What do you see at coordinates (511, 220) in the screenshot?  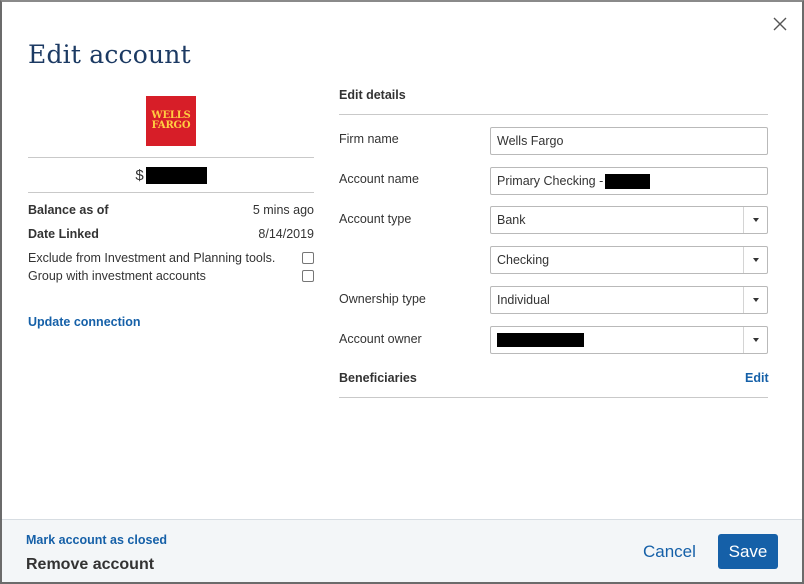 I see `account-type-value: Bank` at bounding box center [511, 220].